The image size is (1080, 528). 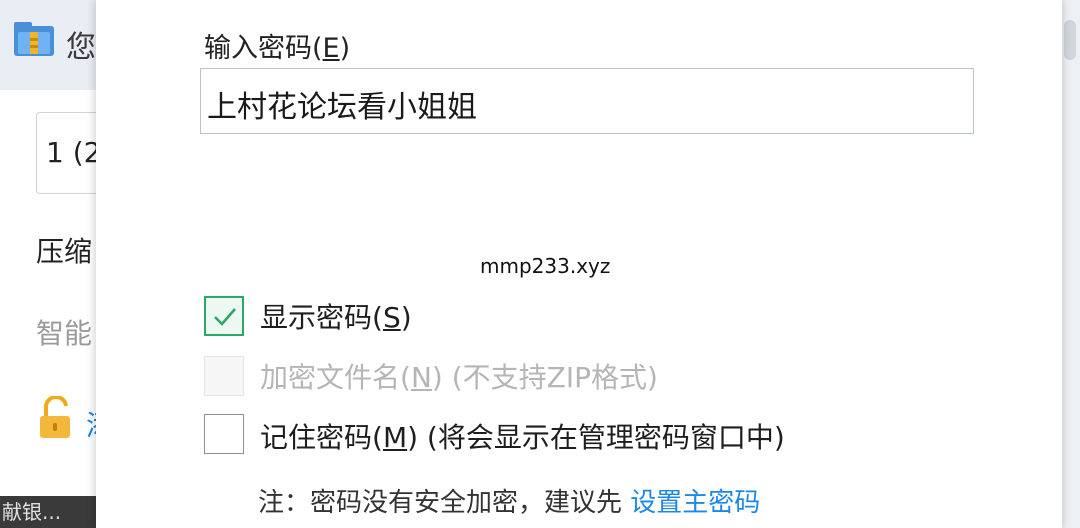 I want to click on background-path-text: 1 (2, so click(x=72, y=152).